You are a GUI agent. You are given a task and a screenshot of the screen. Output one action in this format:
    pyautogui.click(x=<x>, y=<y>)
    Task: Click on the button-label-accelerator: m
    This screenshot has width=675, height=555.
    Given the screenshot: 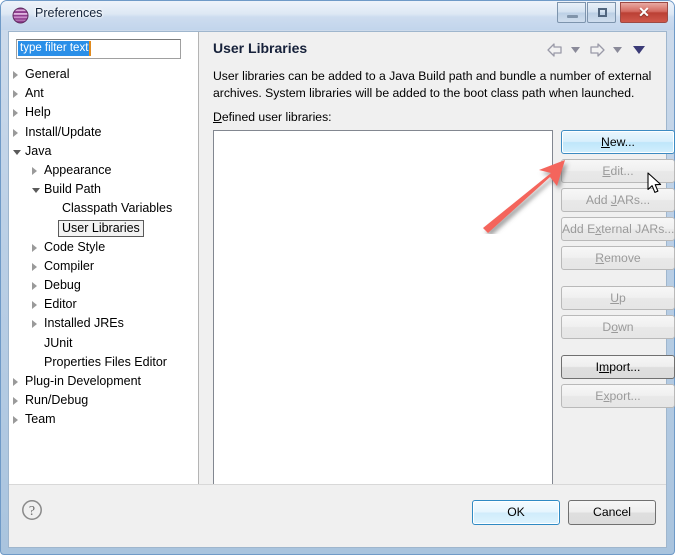 What is the action you would take?
    pyautogui.click(x=604, y=367)
    